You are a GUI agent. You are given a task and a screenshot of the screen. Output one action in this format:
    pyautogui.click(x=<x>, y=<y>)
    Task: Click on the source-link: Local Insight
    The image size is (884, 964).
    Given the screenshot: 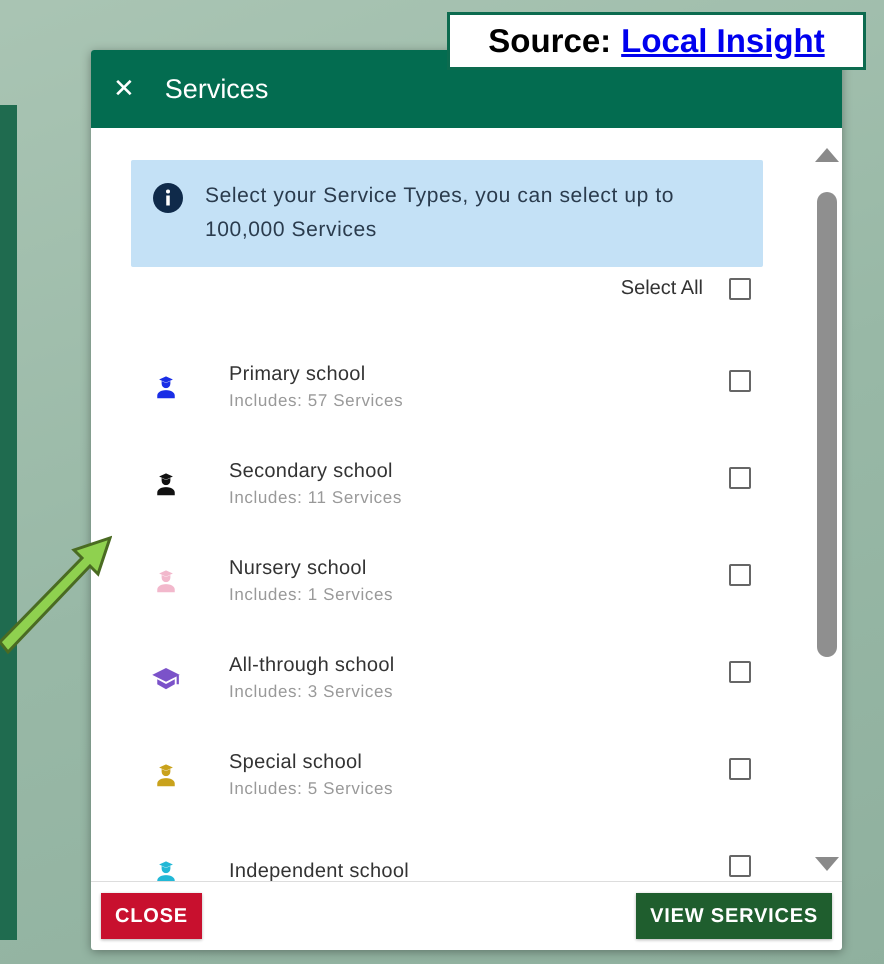 What is the action you would take?
    pyautogui.click(x=723, y=41)
    